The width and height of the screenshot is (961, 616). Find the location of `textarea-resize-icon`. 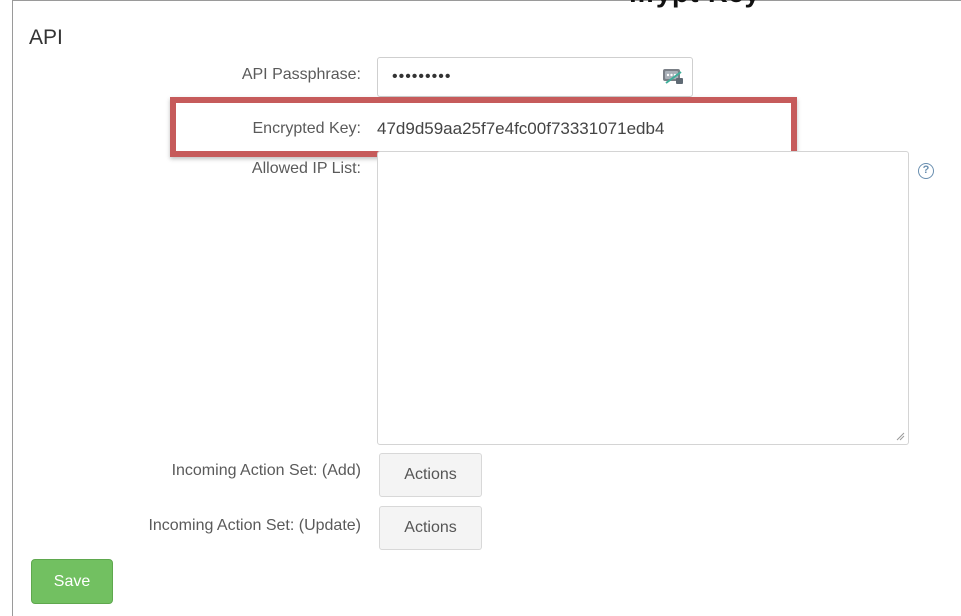

textarea-resize-icon is located at coordinates (900, 436).